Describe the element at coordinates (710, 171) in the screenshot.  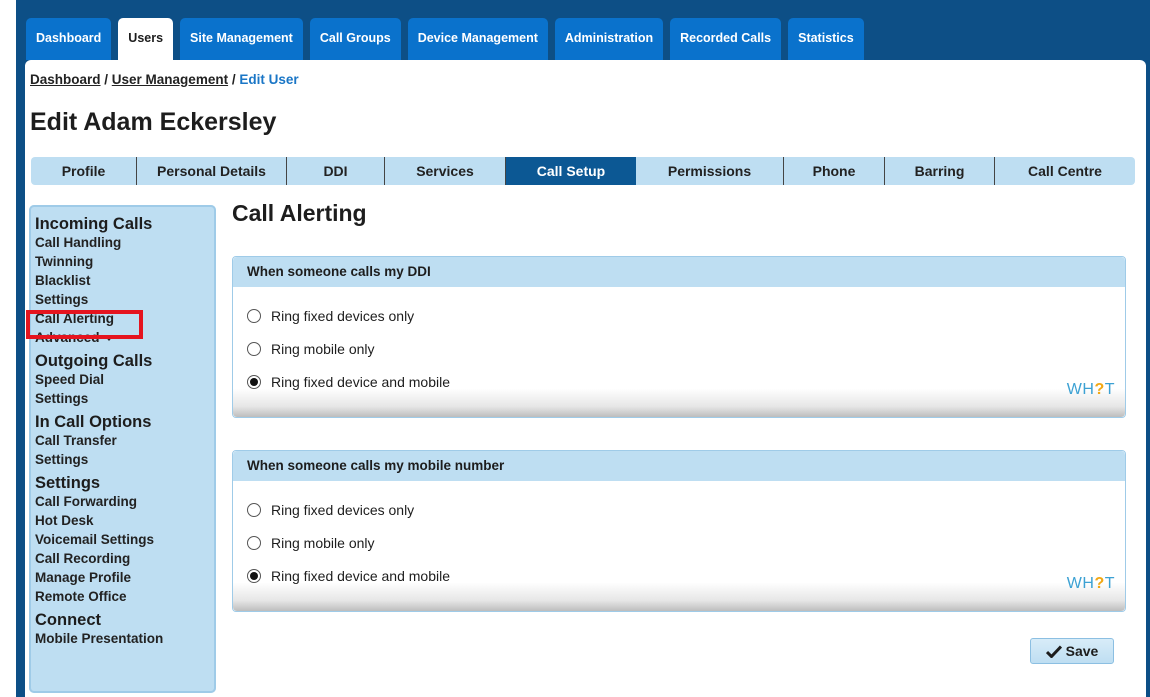
I see `tab-permissions: Permissions` at that location.